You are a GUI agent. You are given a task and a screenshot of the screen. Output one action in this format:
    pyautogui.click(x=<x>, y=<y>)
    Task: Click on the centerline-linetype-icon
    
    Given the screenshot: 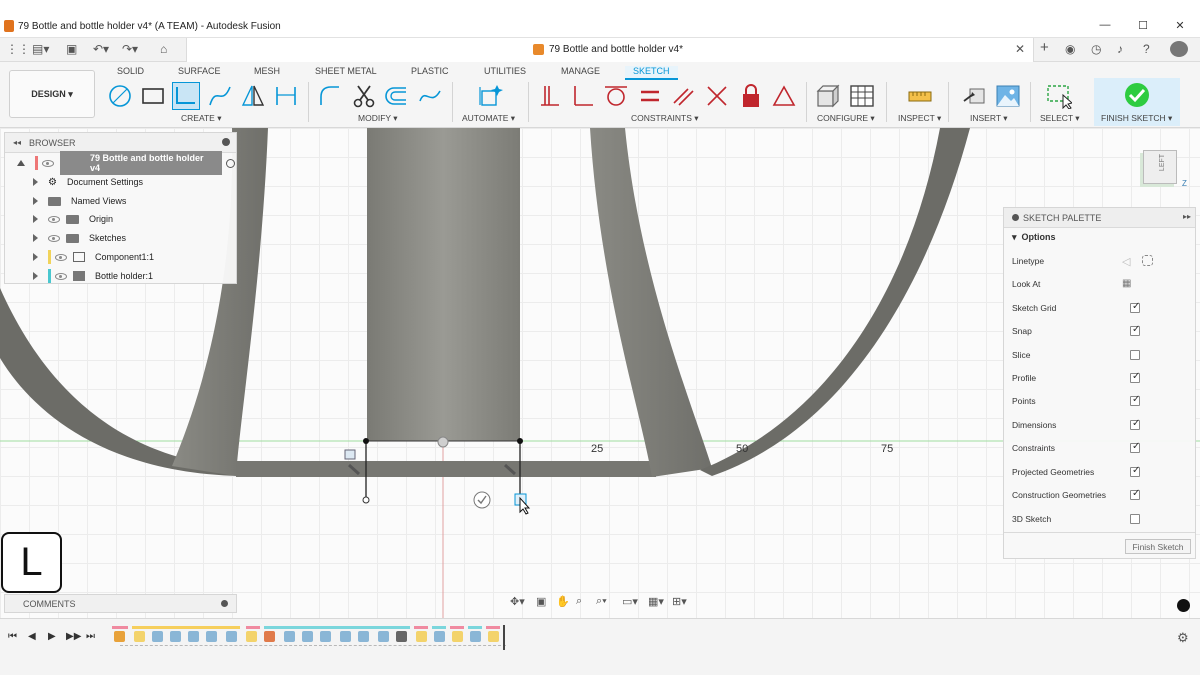 What is the action you would take?
    pyautogui.click(x=1147, y=260)
    